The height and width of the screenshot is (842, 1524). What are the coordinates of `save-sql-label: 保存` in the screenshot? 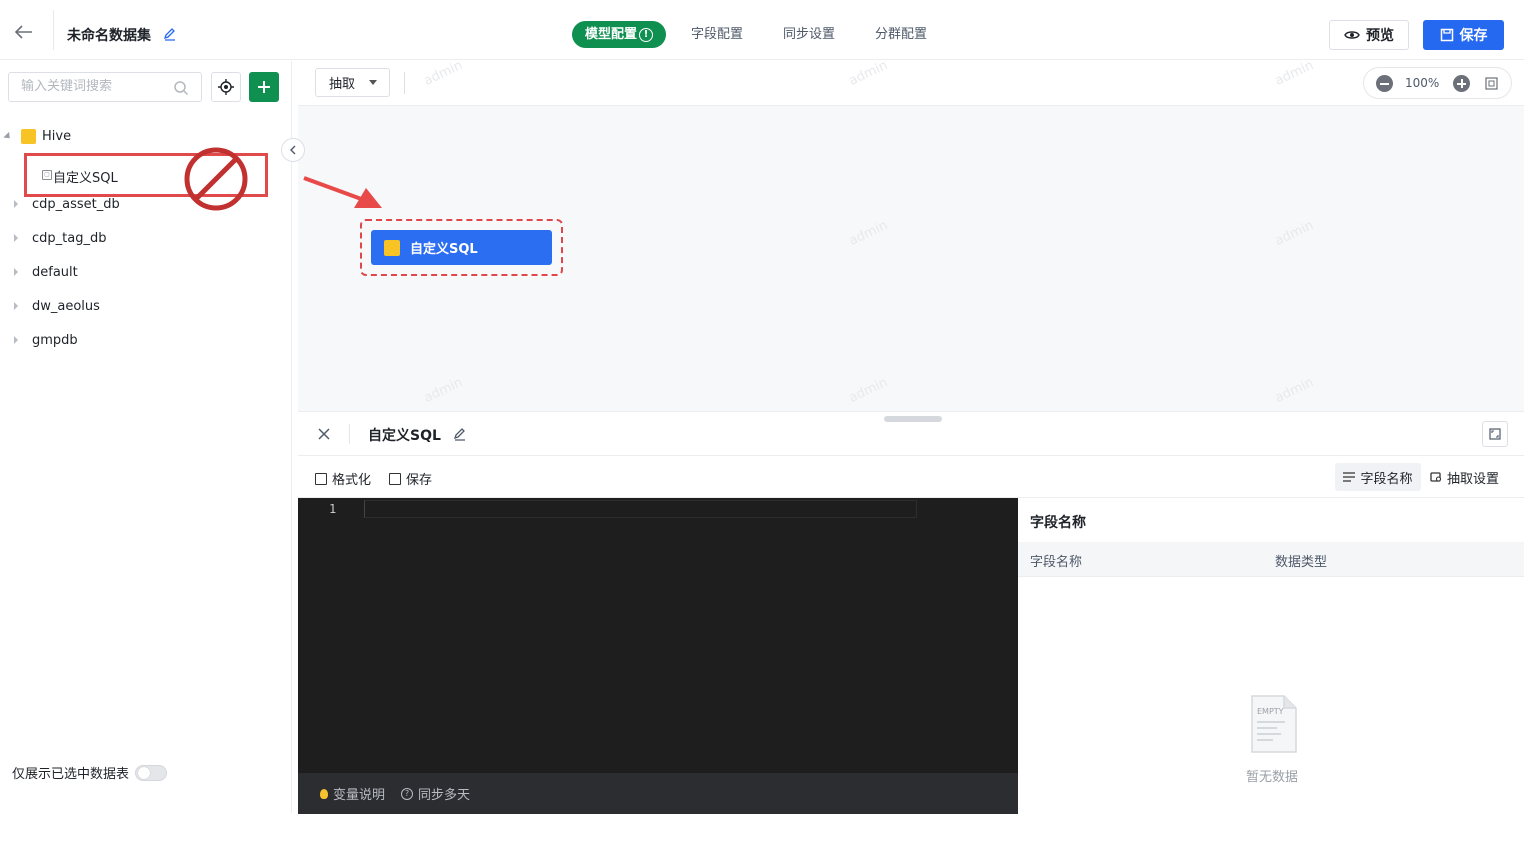 It's located at (419, 480).